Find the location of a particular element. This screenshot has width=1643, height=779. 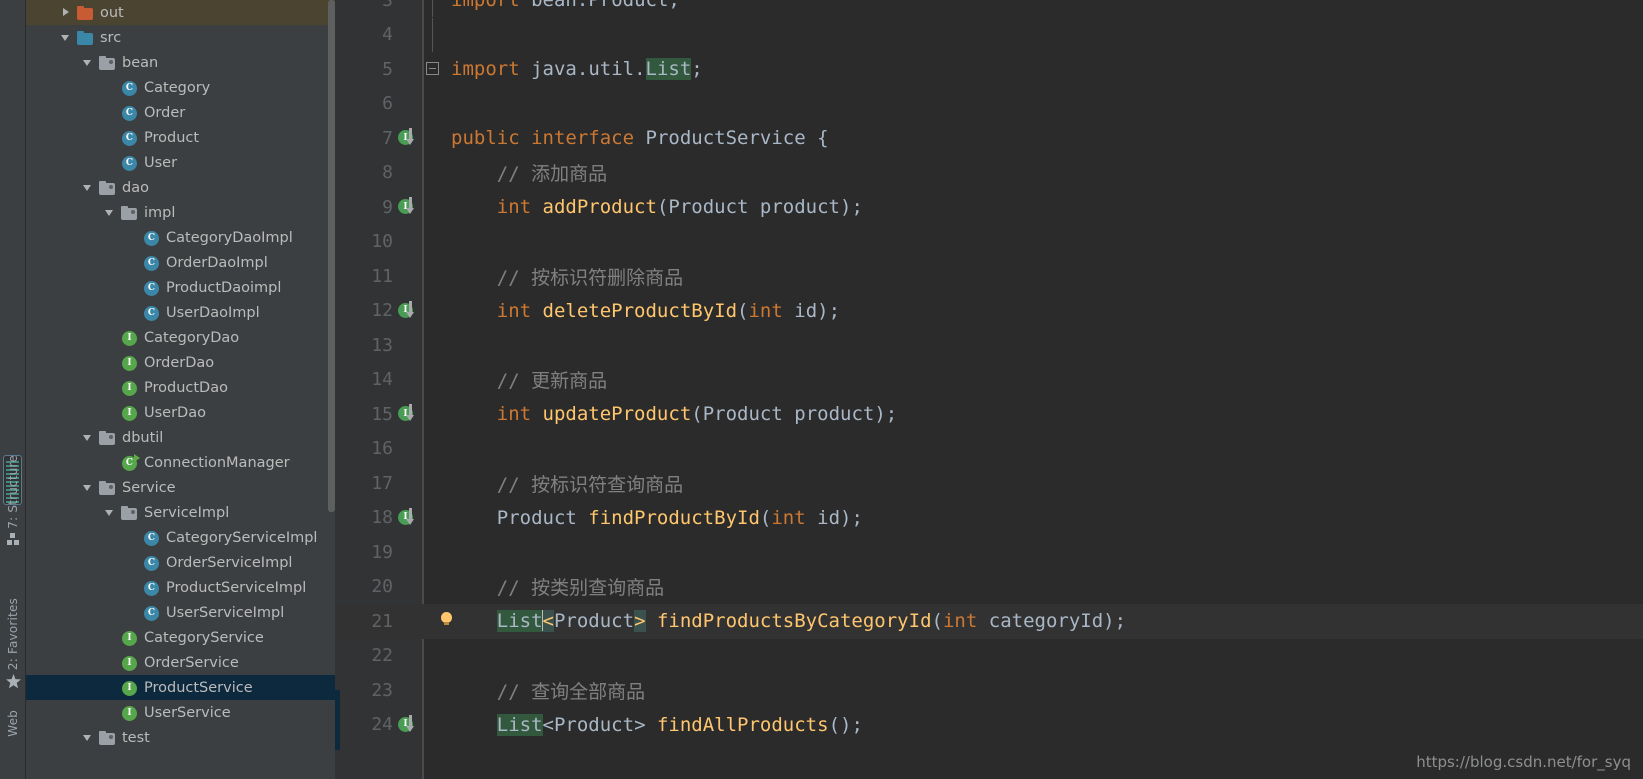

code-line: 14 // 更新商品 is located at coordinates (989, 380).